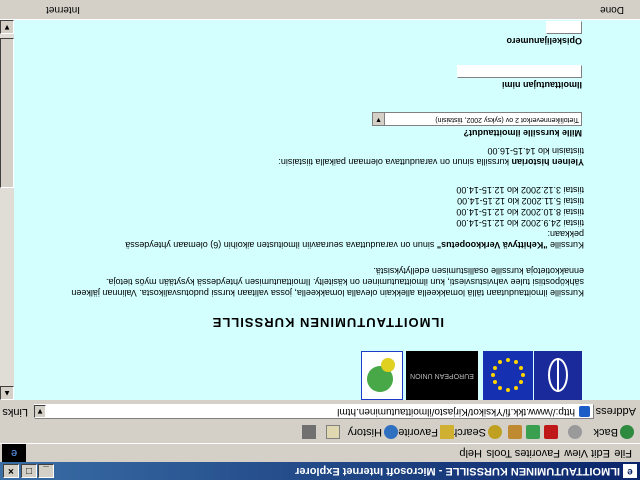 The image size is (640, 480). I want to click on toolbar: Back Search Favorites History, so click(320, 432).